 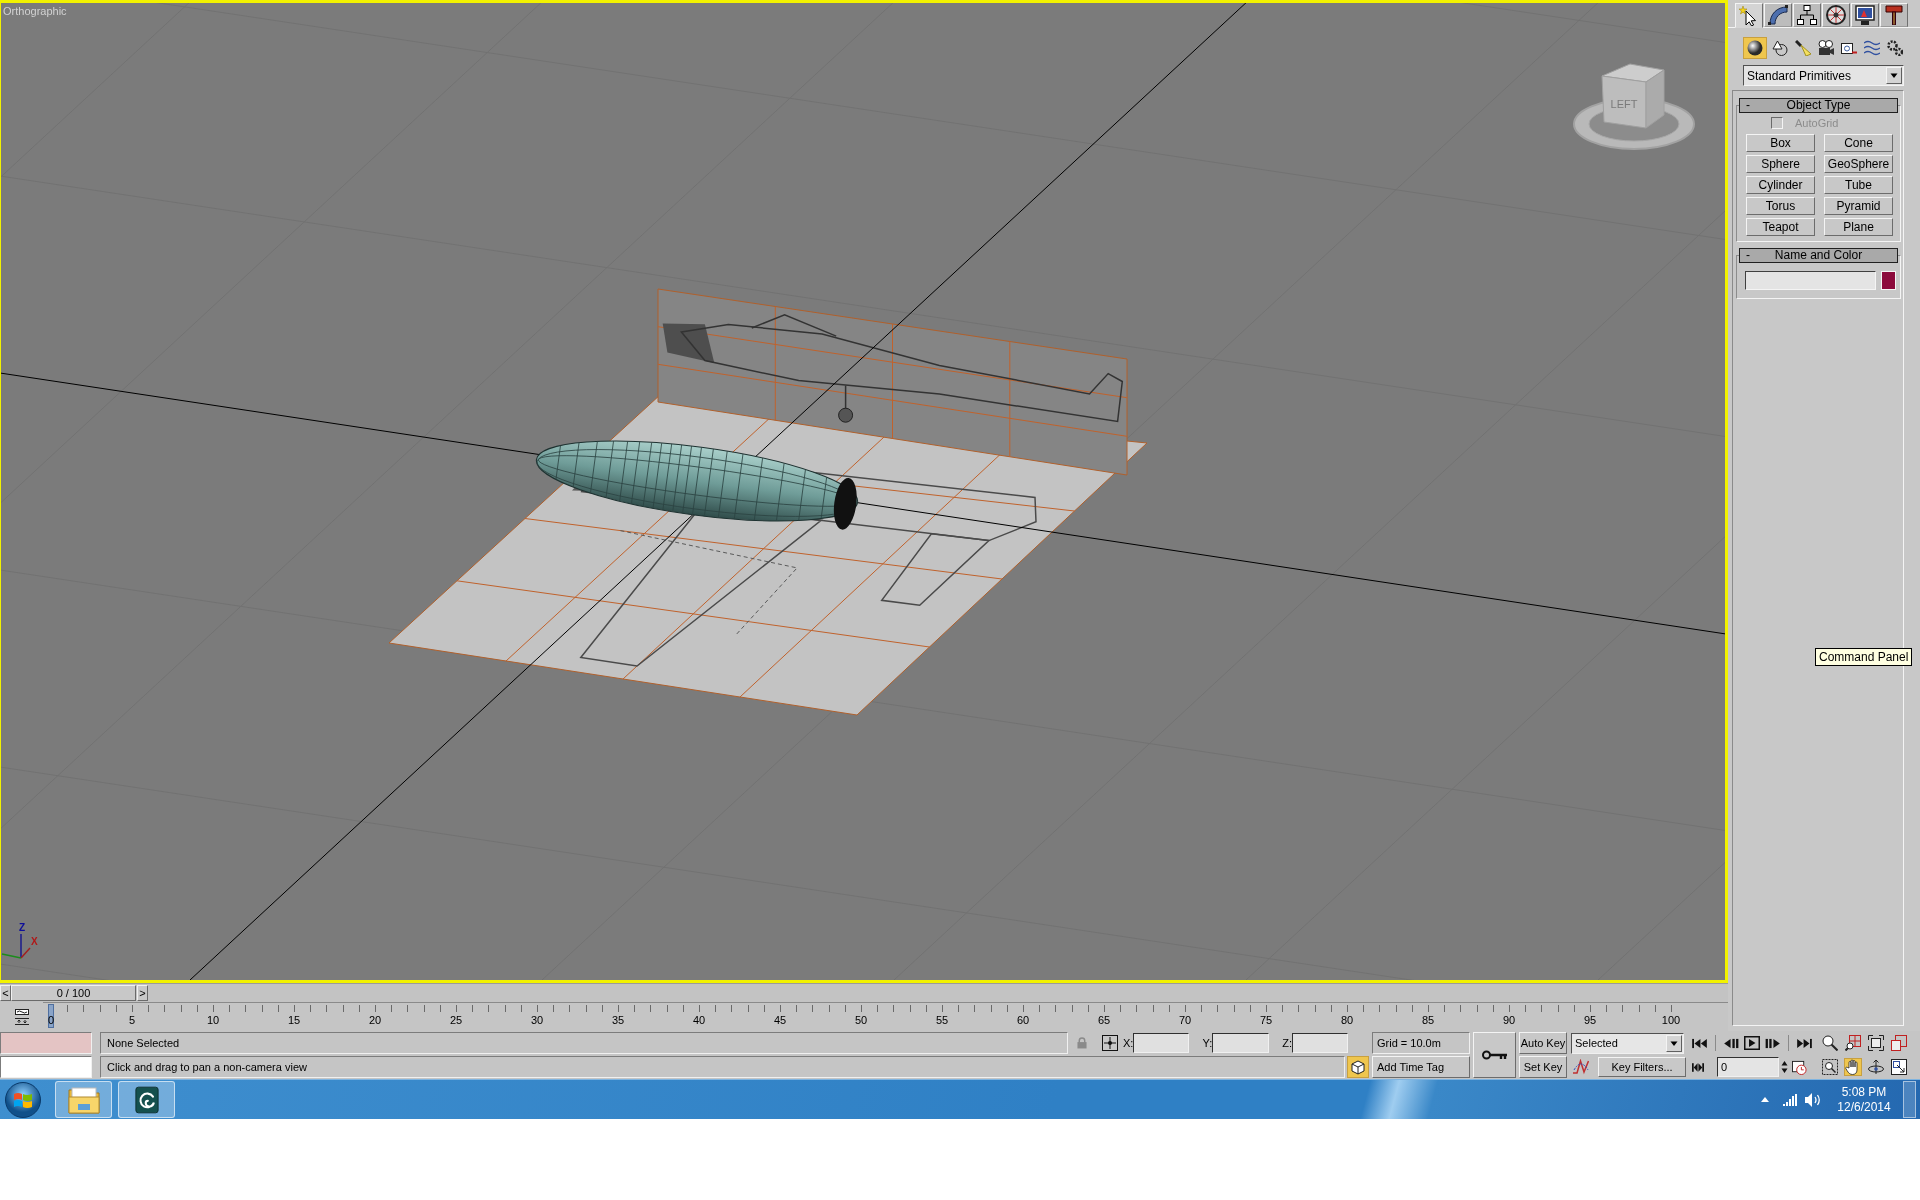 I want to click on frame-number: 75, so click(x=1266, y=1020).